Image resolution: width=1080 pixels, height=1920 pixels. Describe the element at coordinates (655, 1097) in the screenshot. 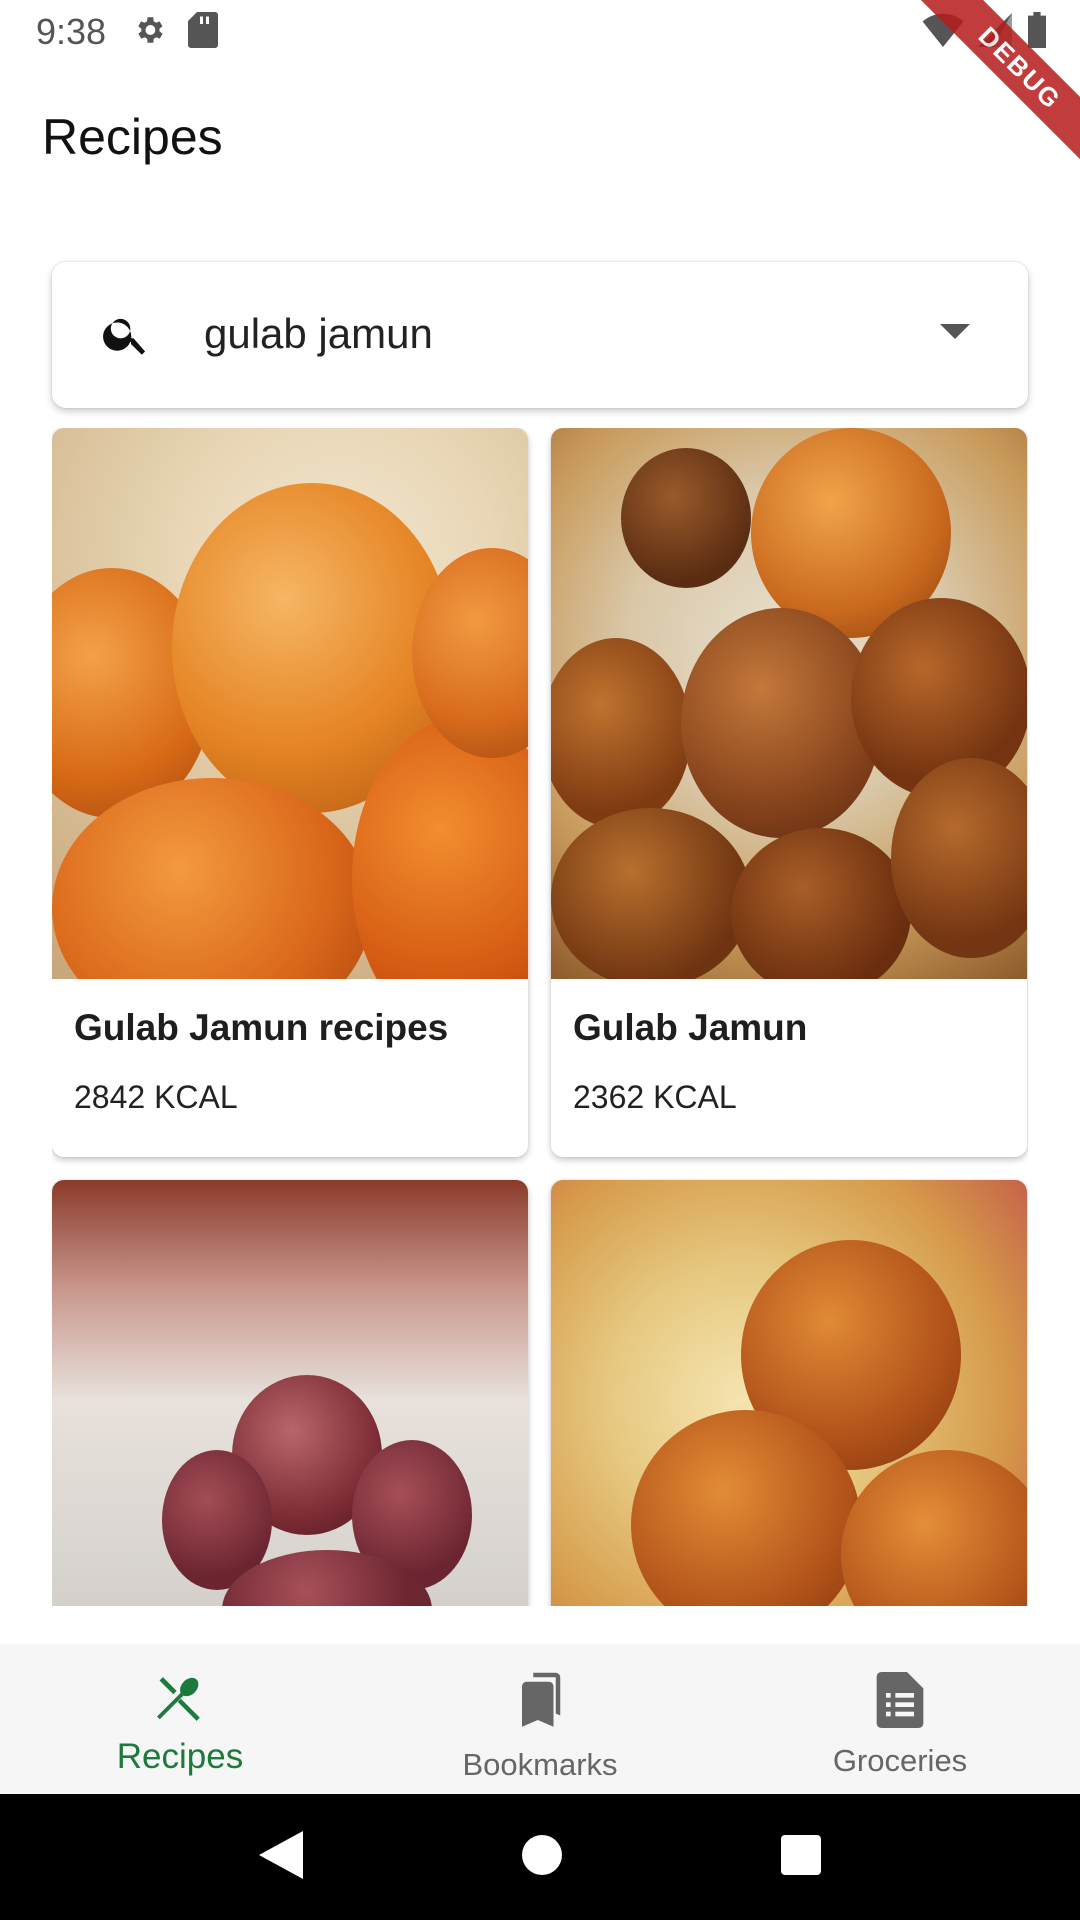

I see `recipe-calories: 2362 KCAL` at that location.